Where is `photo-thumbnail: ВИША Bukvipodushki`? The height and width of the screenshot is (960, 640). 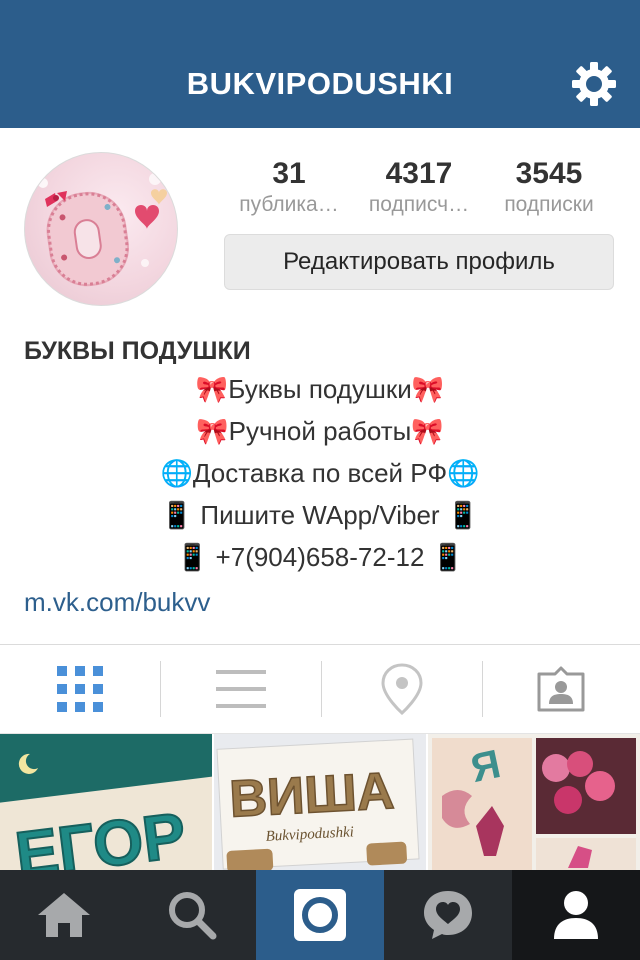
photo-thumbnail: ВИША Bukvipodushki is located at coordinates (320, 802).